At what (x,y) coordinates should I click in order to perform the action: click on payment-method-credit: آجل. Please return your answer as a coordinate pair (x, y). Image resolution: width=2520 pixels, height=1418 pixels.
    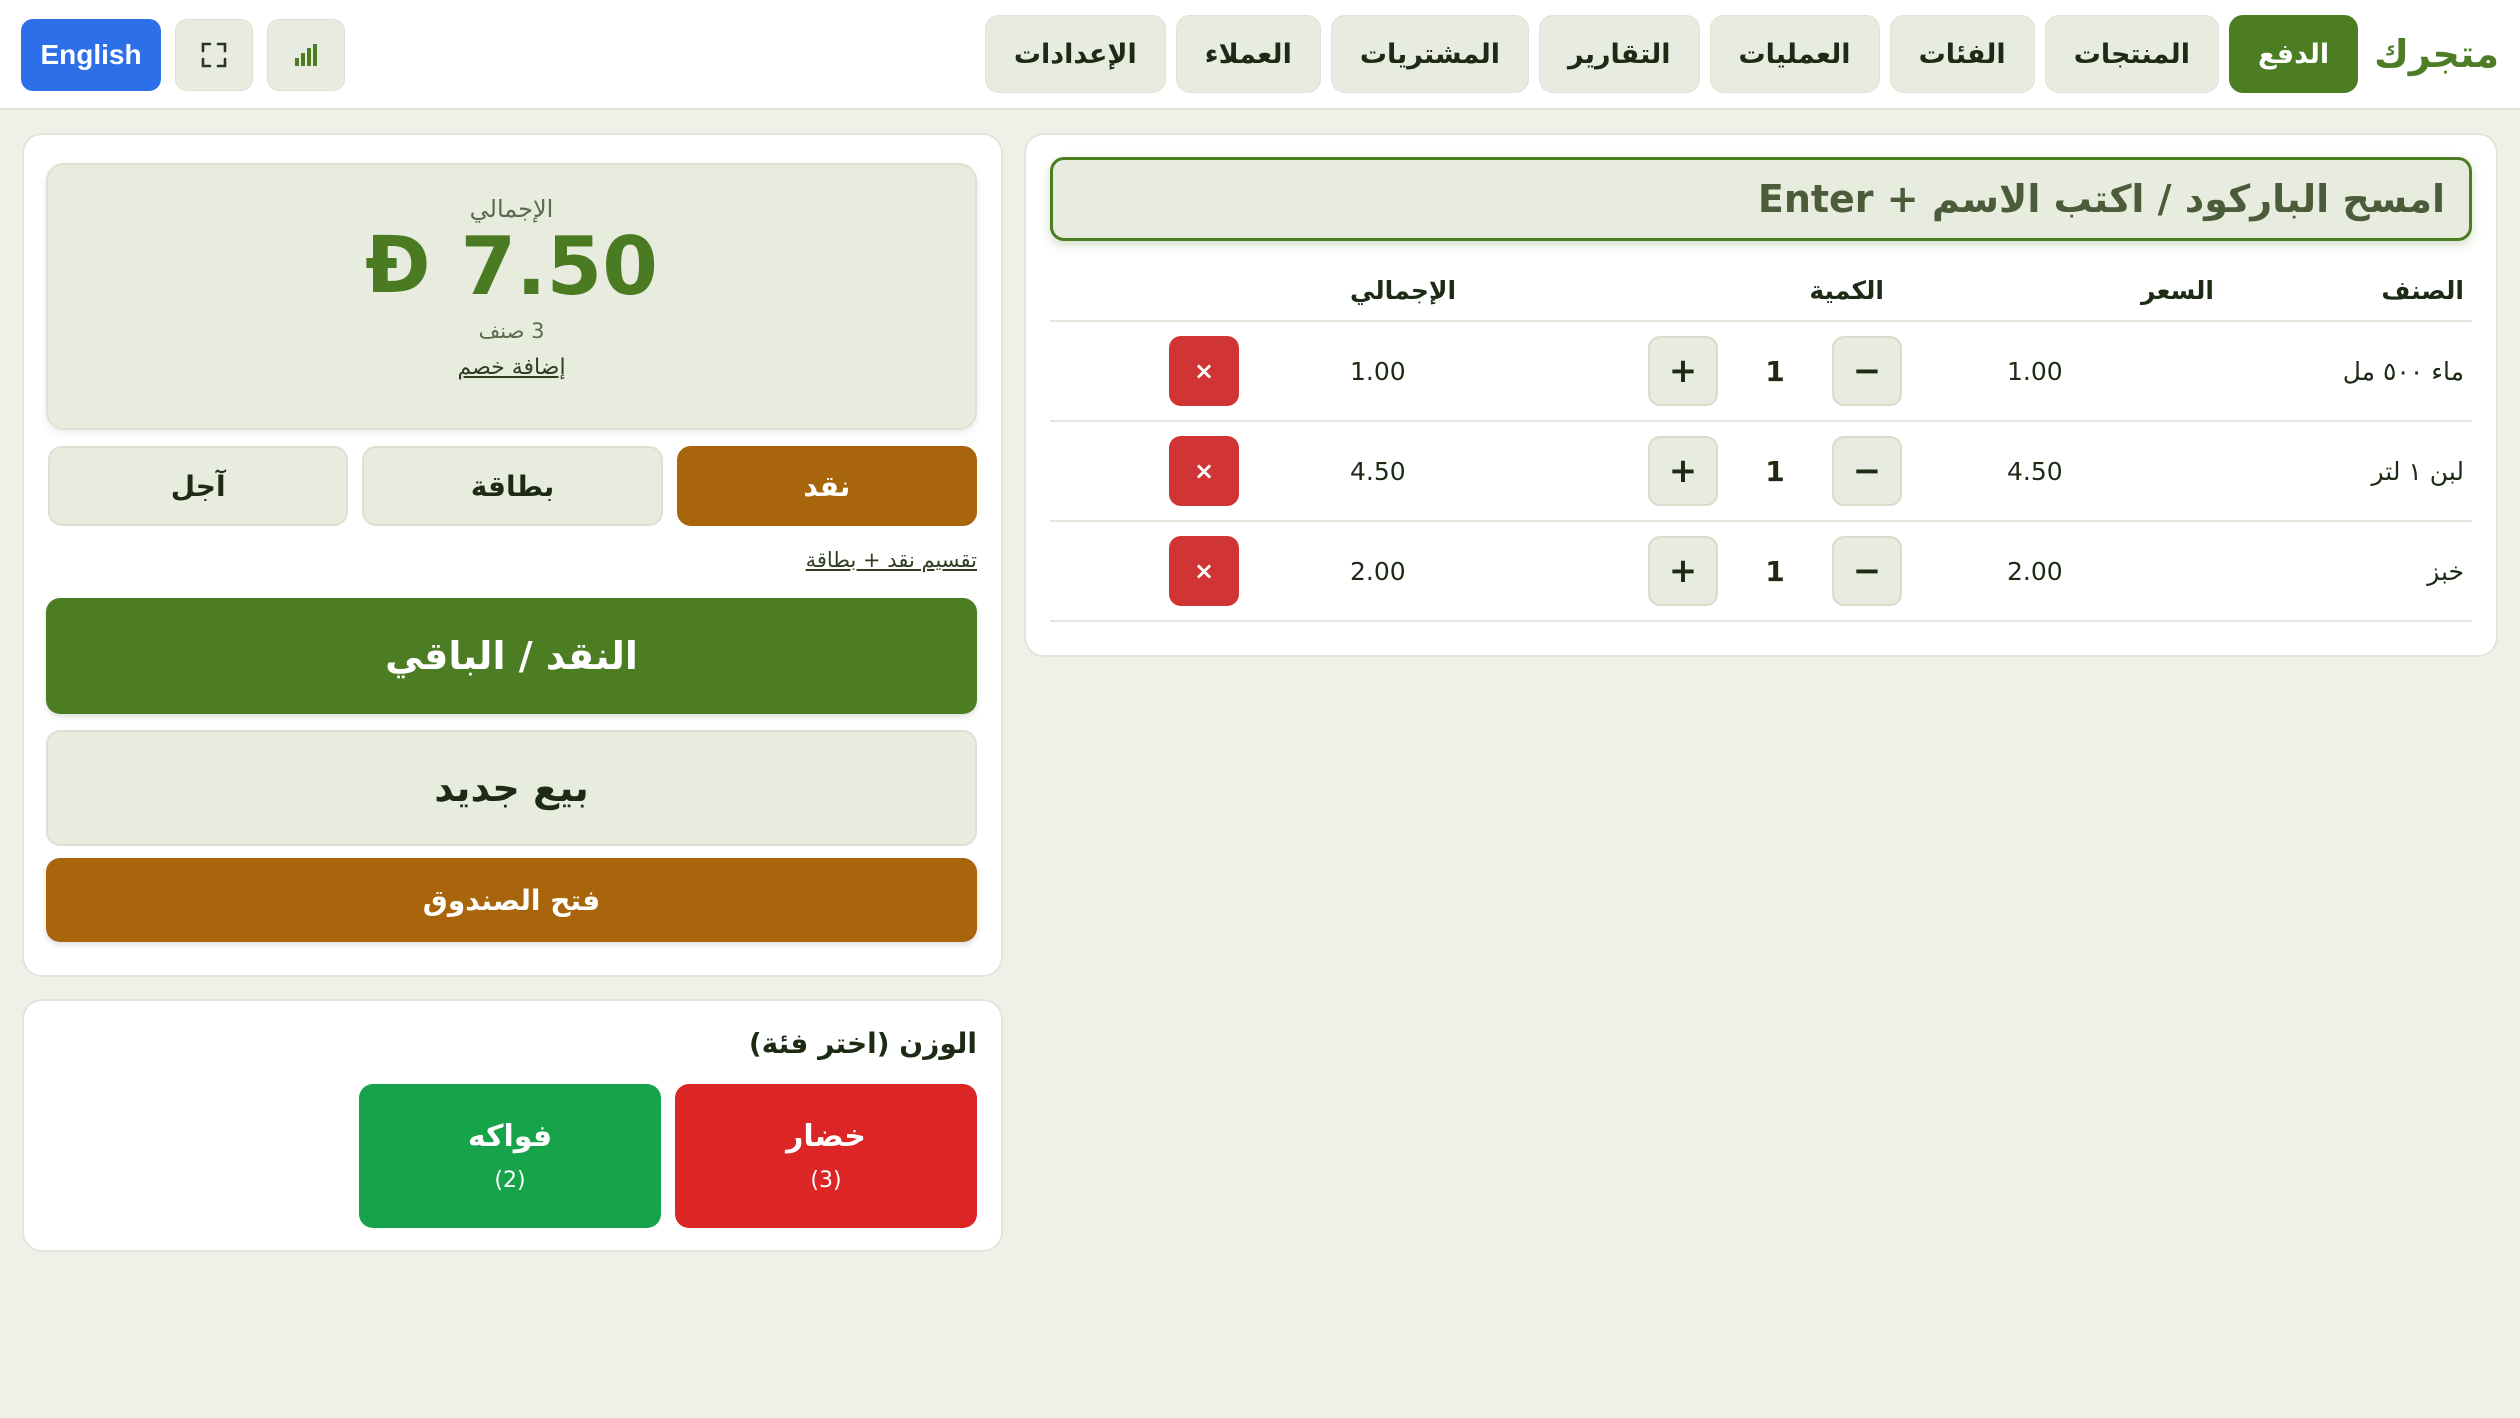
    Looking at the image, I should click on (198, 486).